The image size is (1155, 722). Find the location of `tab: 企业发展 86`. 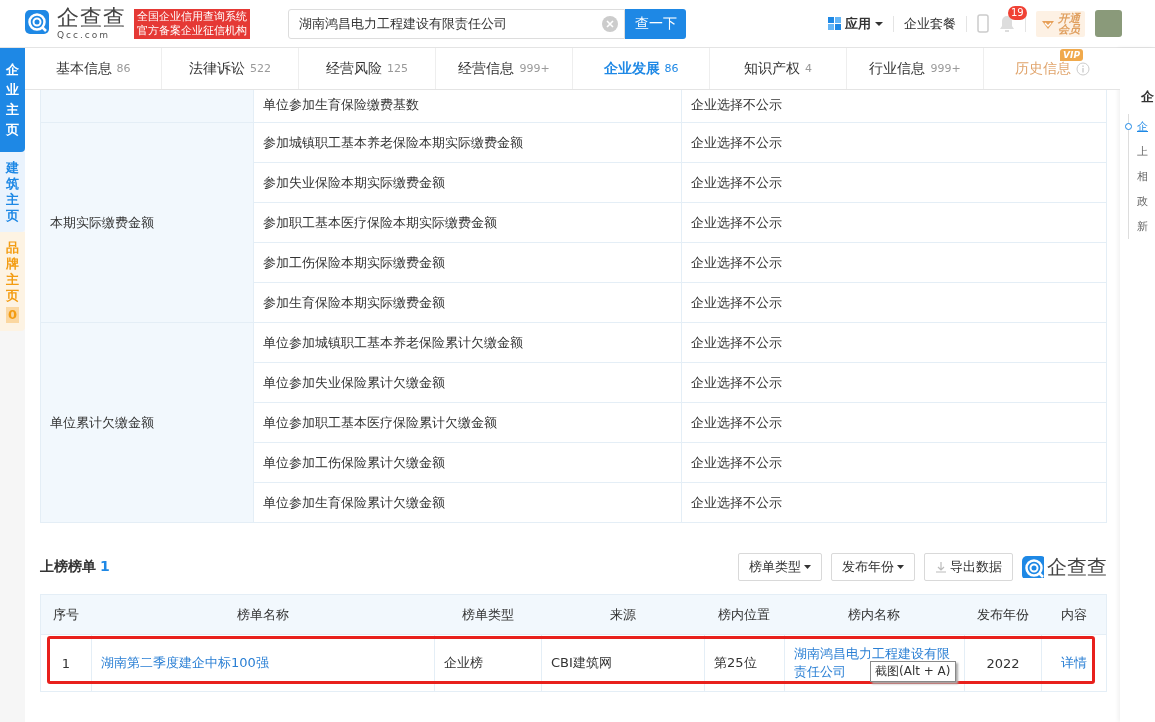

tab: 企业发展 86 is located at coordinates (641, 68).